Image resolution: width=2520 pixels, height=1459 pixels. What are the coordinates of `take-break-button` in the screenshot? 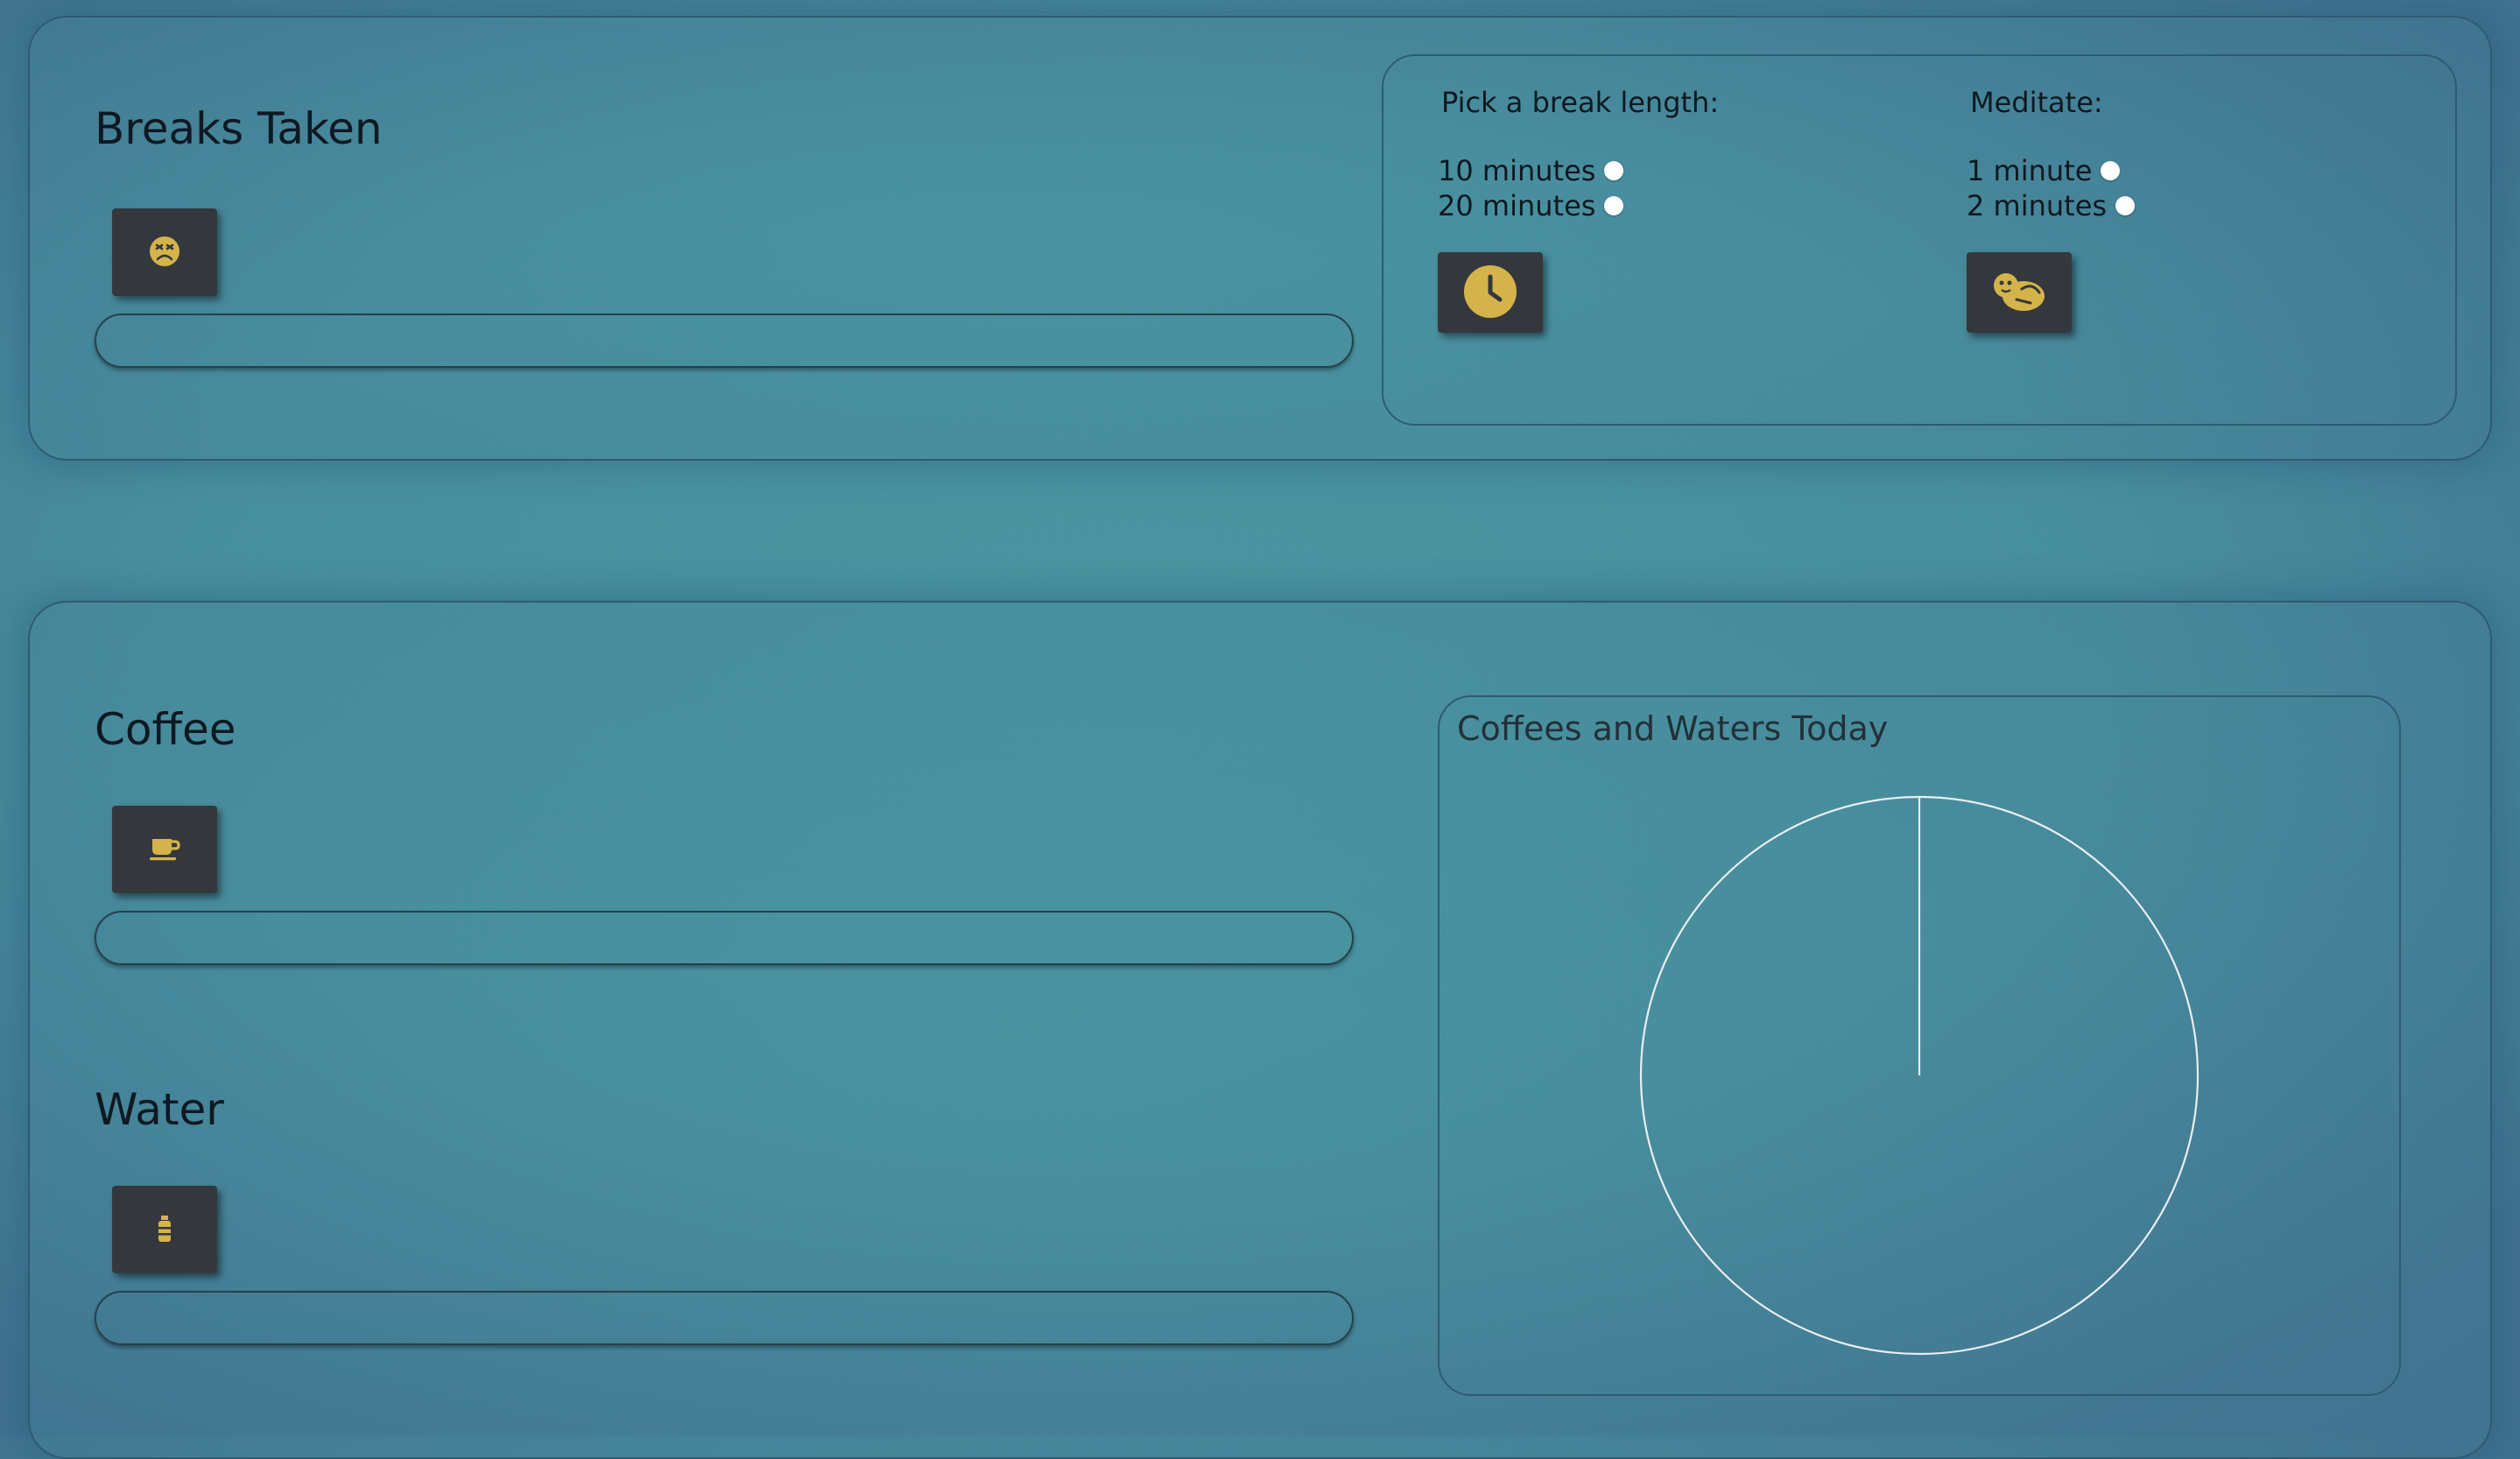 It's located at (164, 252).